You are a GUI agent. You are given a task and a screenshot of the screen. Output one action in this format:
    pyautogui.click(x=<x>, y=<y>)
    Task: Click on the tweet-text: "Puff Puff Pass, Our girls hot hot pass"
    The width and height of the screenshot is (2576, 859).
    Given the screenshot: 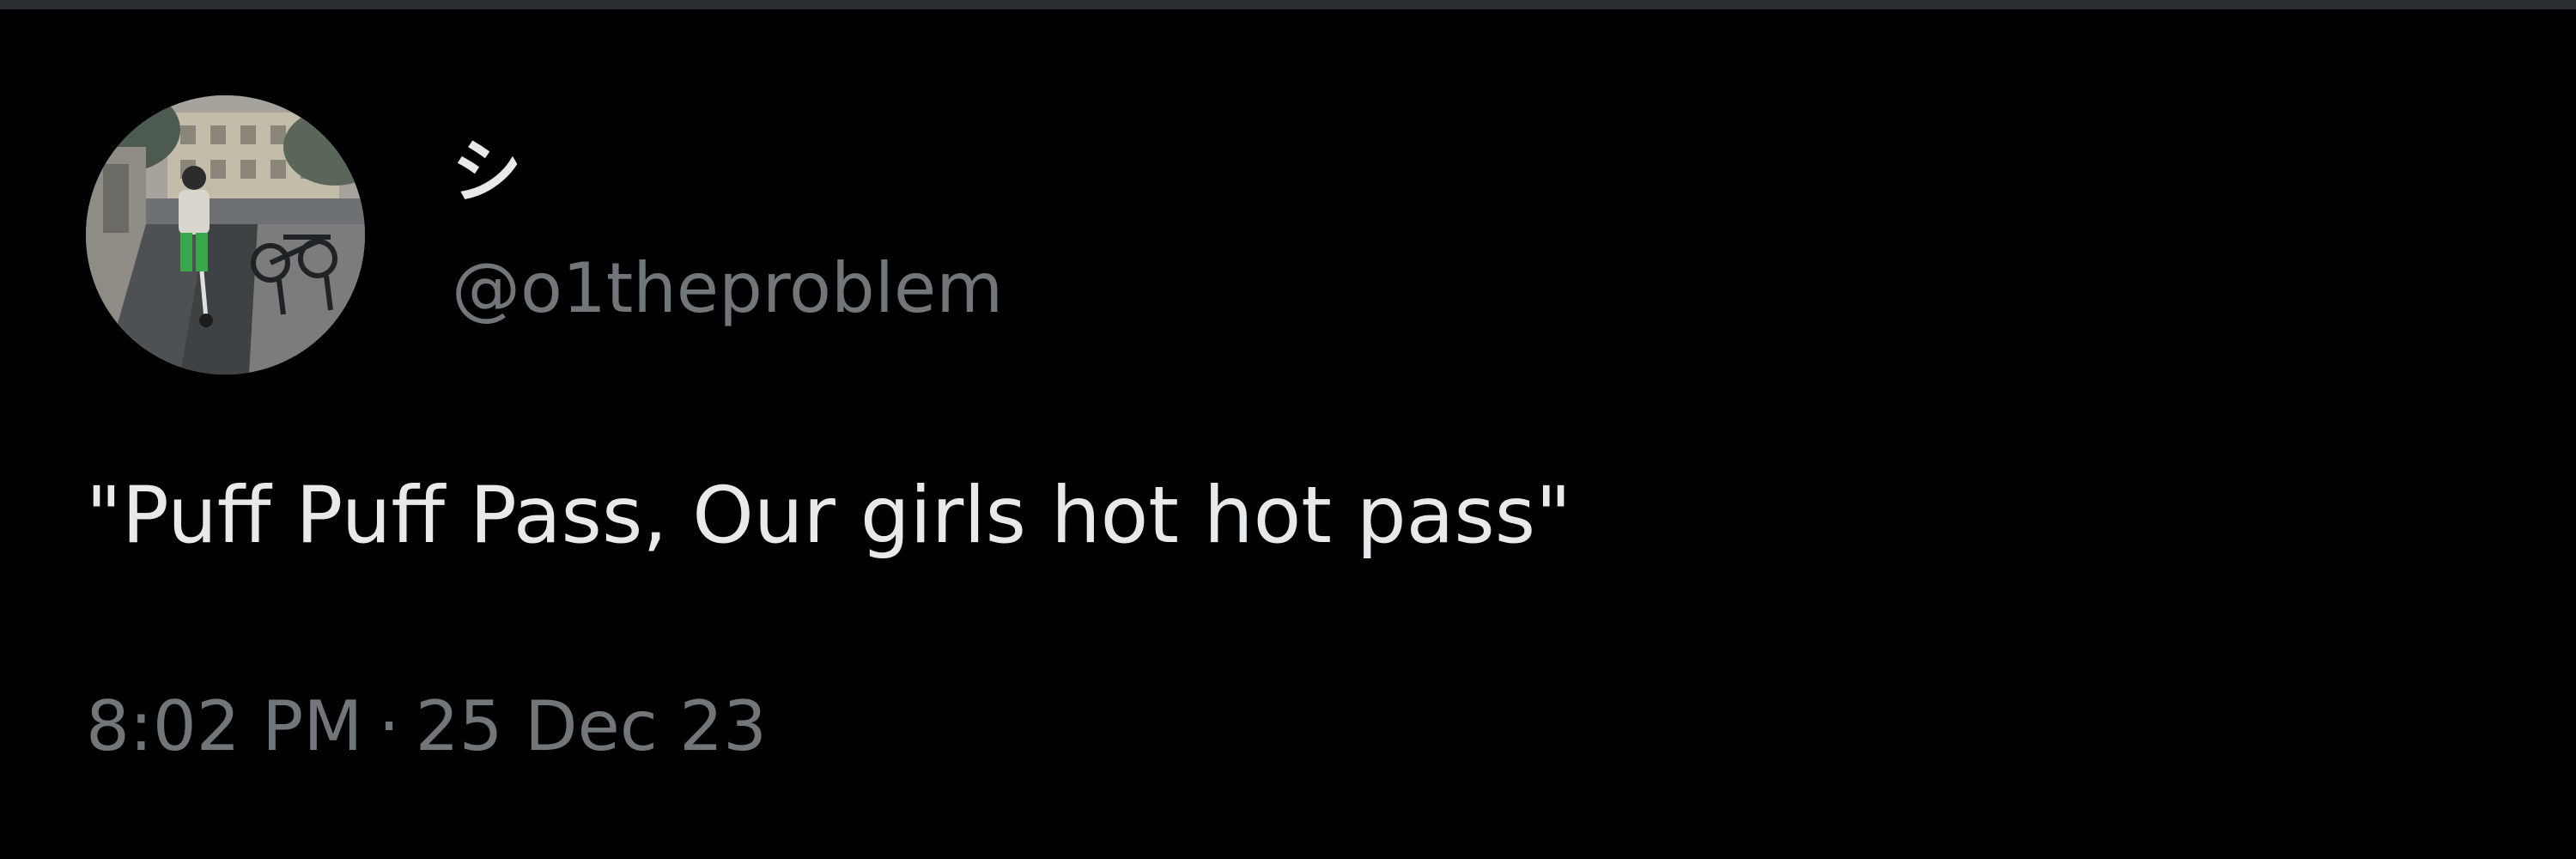 What is the action you would take?
    pyautogui.click(x=829, y=516)
    